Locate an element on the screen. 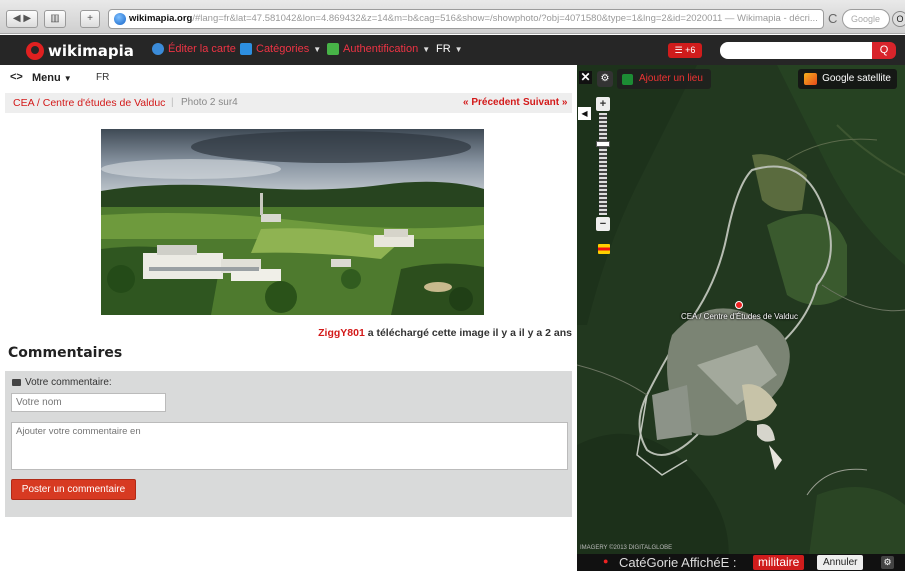 The height and width of the screenshot is (571, 905). bookmarks-icon: ▥ is located at coordinates (55, 19).